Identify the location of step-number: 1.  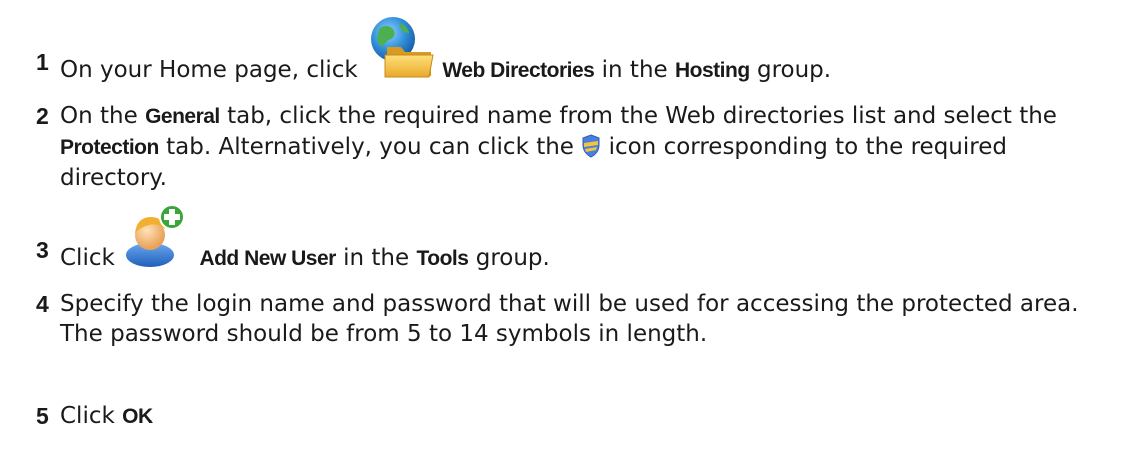
(42, 62).